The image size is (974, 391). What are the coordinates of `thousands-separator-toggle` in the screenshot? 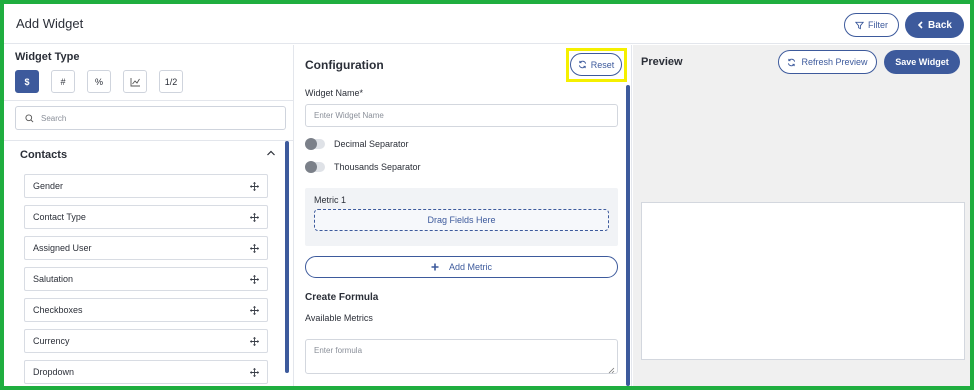 It's located at (315, 167).